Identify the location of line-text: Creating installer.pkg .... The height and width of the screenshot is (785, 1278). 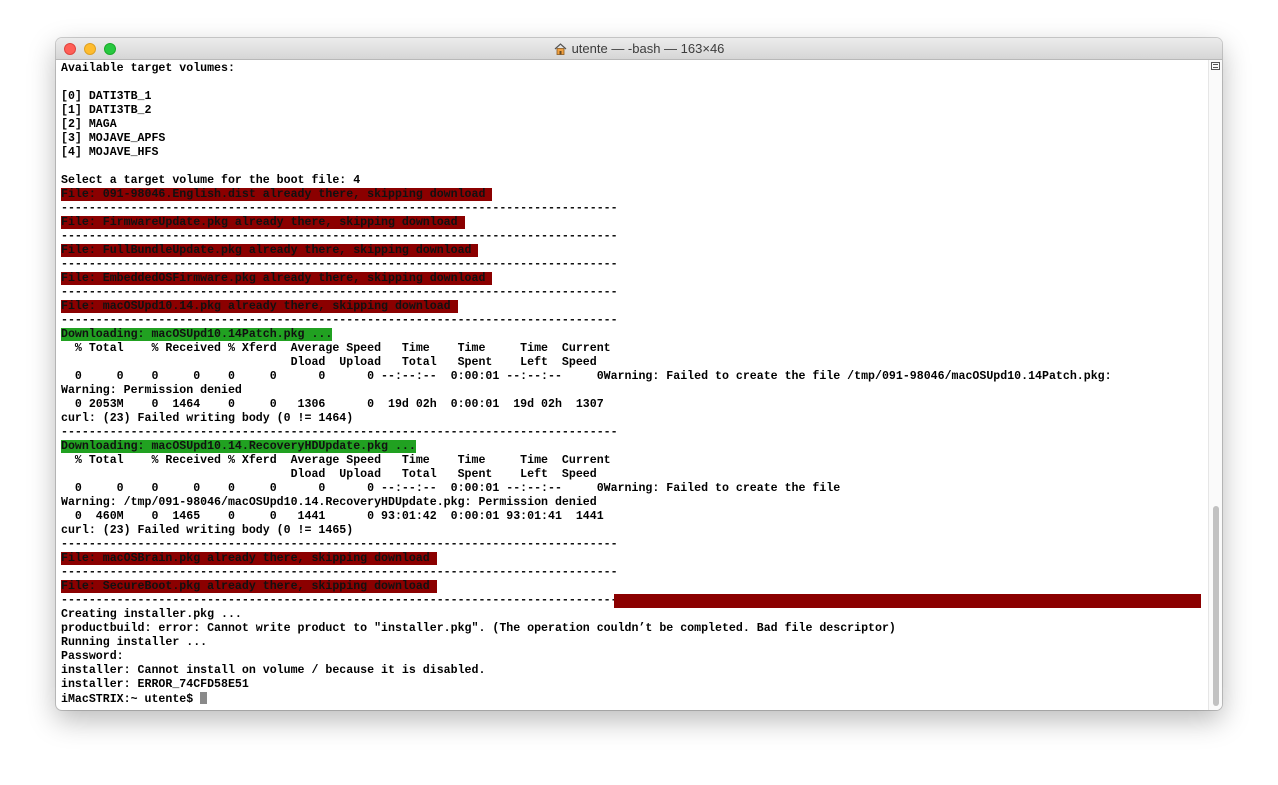
(151, 614).